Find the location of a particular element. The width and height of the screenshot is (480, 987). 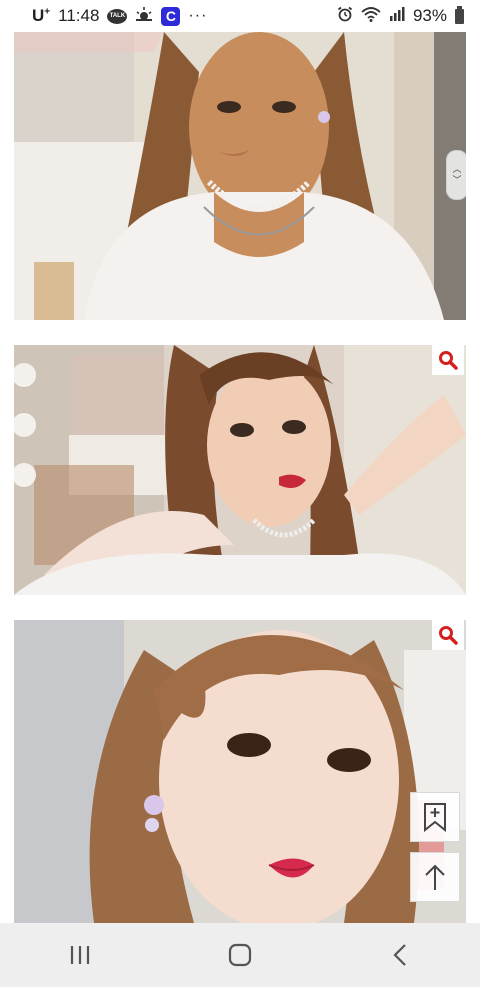

bookmark-plus-icon is located at coordinates (435, 817).